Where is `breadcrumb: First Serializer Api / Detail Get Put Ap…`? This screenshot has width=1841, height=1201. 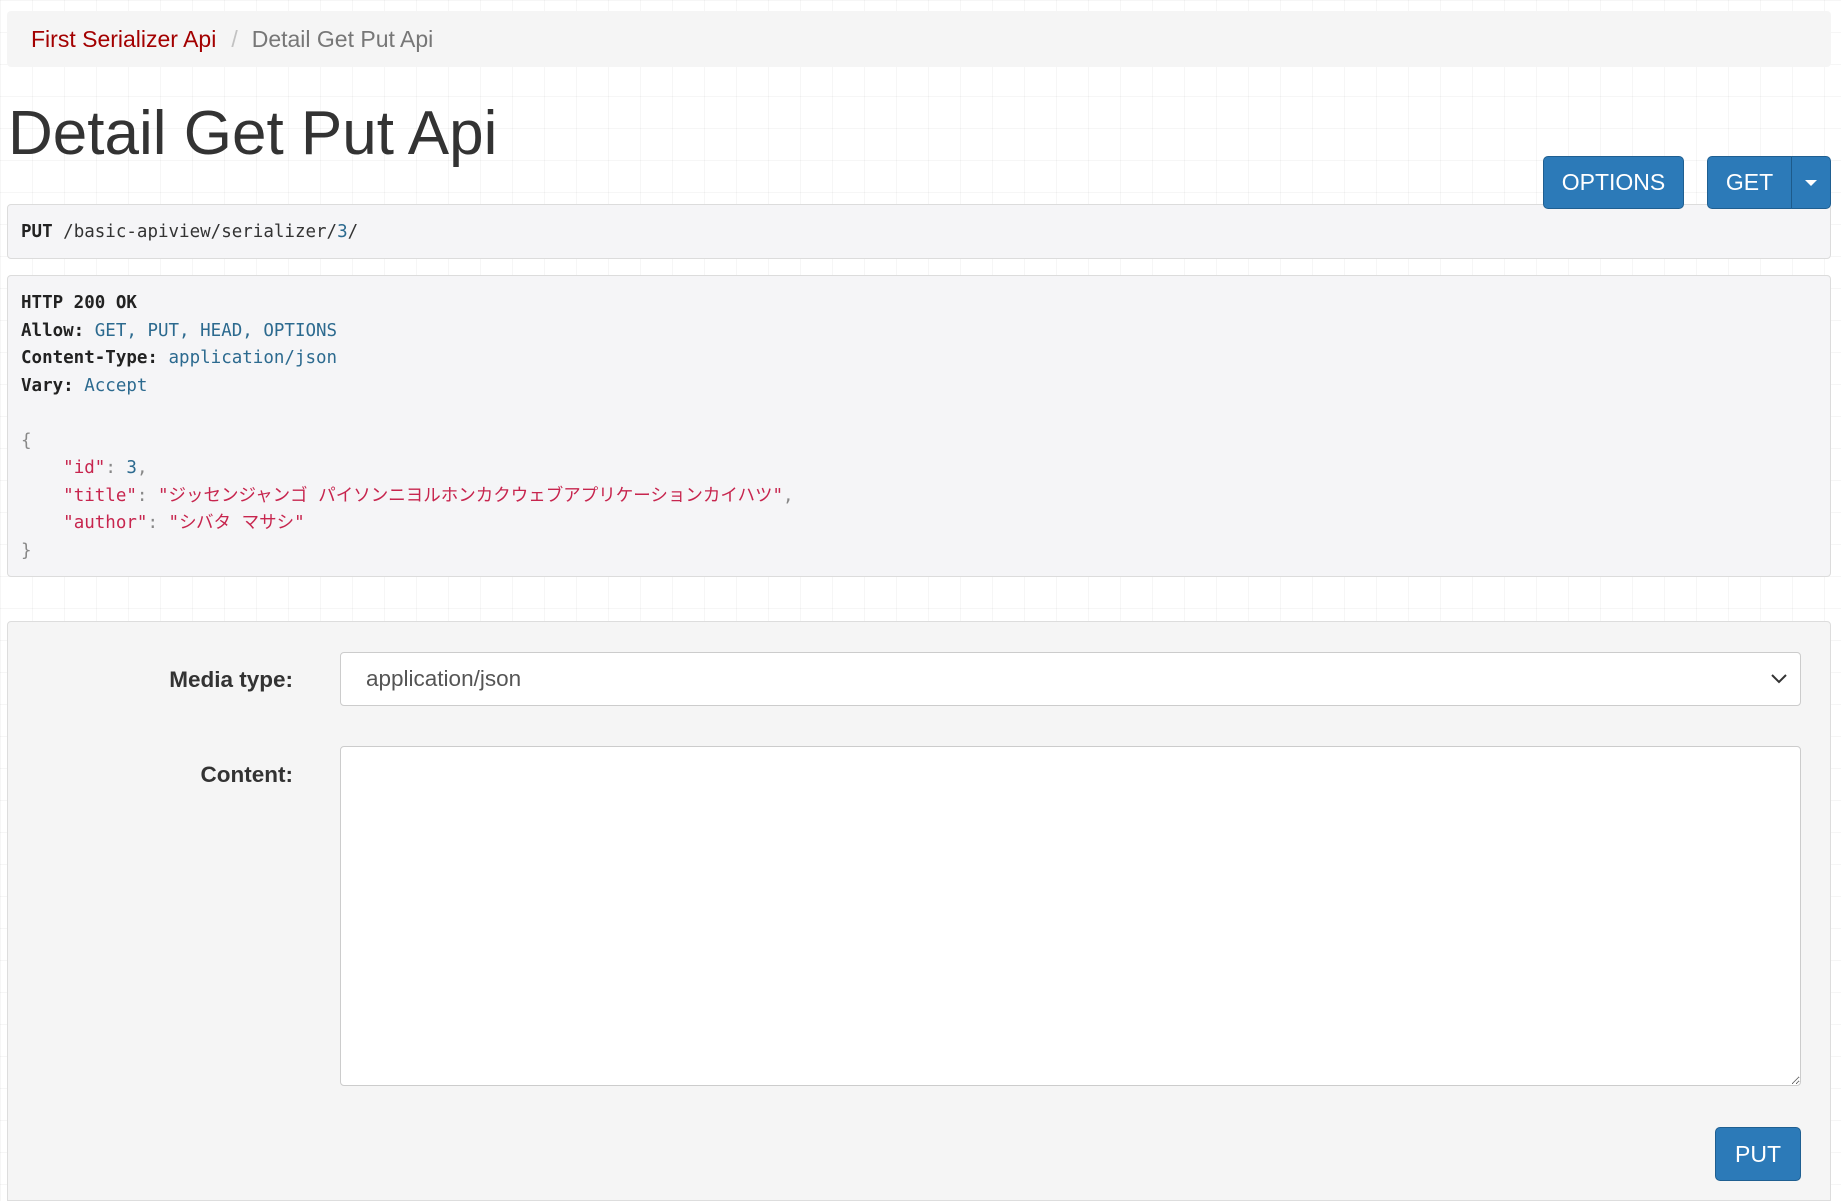
breadcrumb: First Serializer Api / Detail Get Put Ap… is located at coordinates (919, 39).